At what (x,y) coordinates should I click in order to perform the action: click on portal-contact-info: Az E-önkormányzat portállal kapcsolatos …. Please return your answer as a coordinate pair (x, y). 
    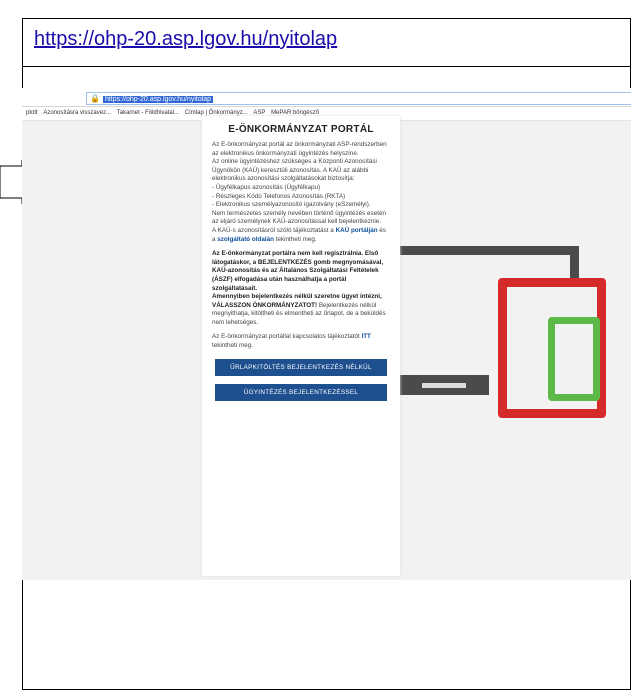
    Looking at the image, I should click on (291, 341).